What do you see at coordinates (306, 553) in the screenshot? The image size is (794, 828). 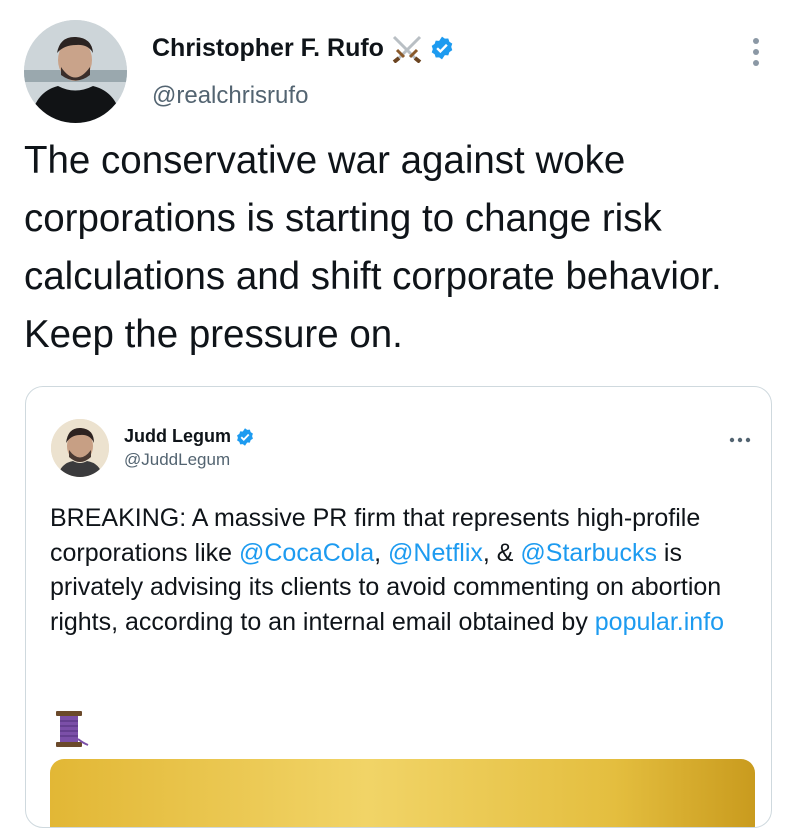 I see `mention-cocacola: @CocaCola` at bounding box center [306, 553].